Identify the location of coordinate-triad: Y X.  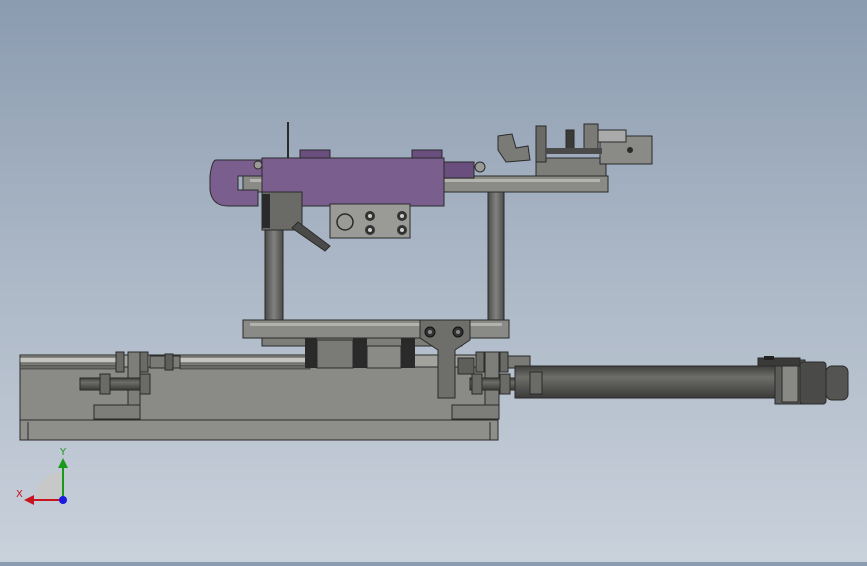
(42, 476).